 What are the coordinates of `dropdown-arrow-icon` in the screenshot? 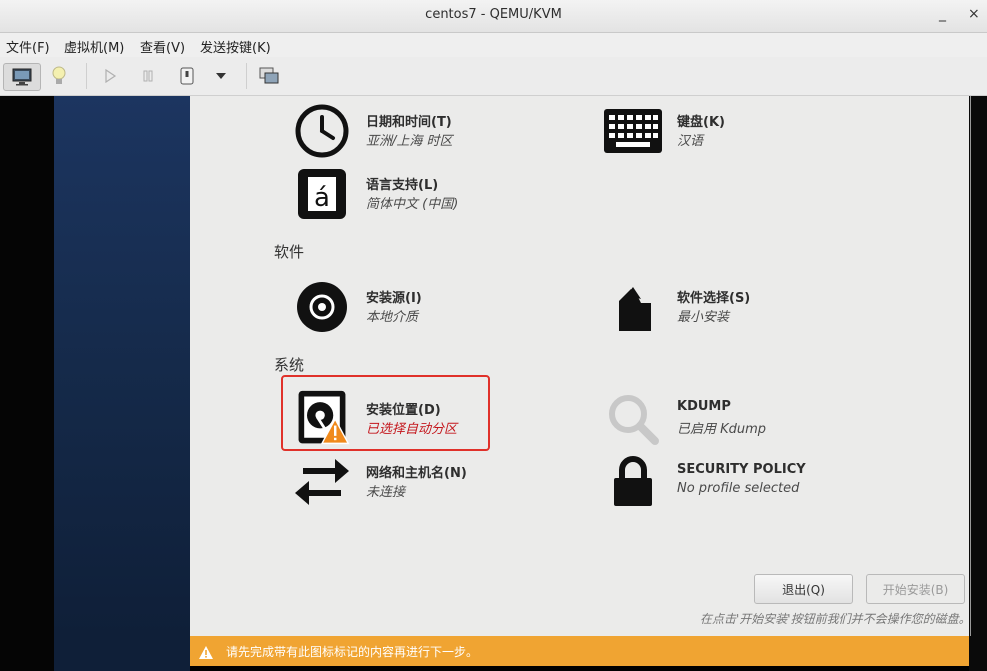 It's located at (221, 76).